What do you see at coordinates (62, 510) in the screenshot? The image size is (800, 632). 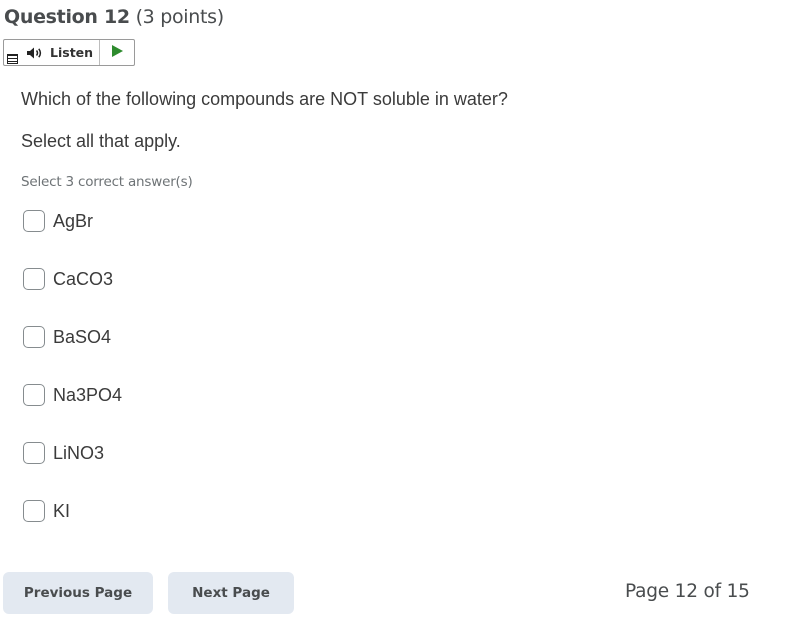 I see `answer-label: KI` at bounding box center [62, 510].